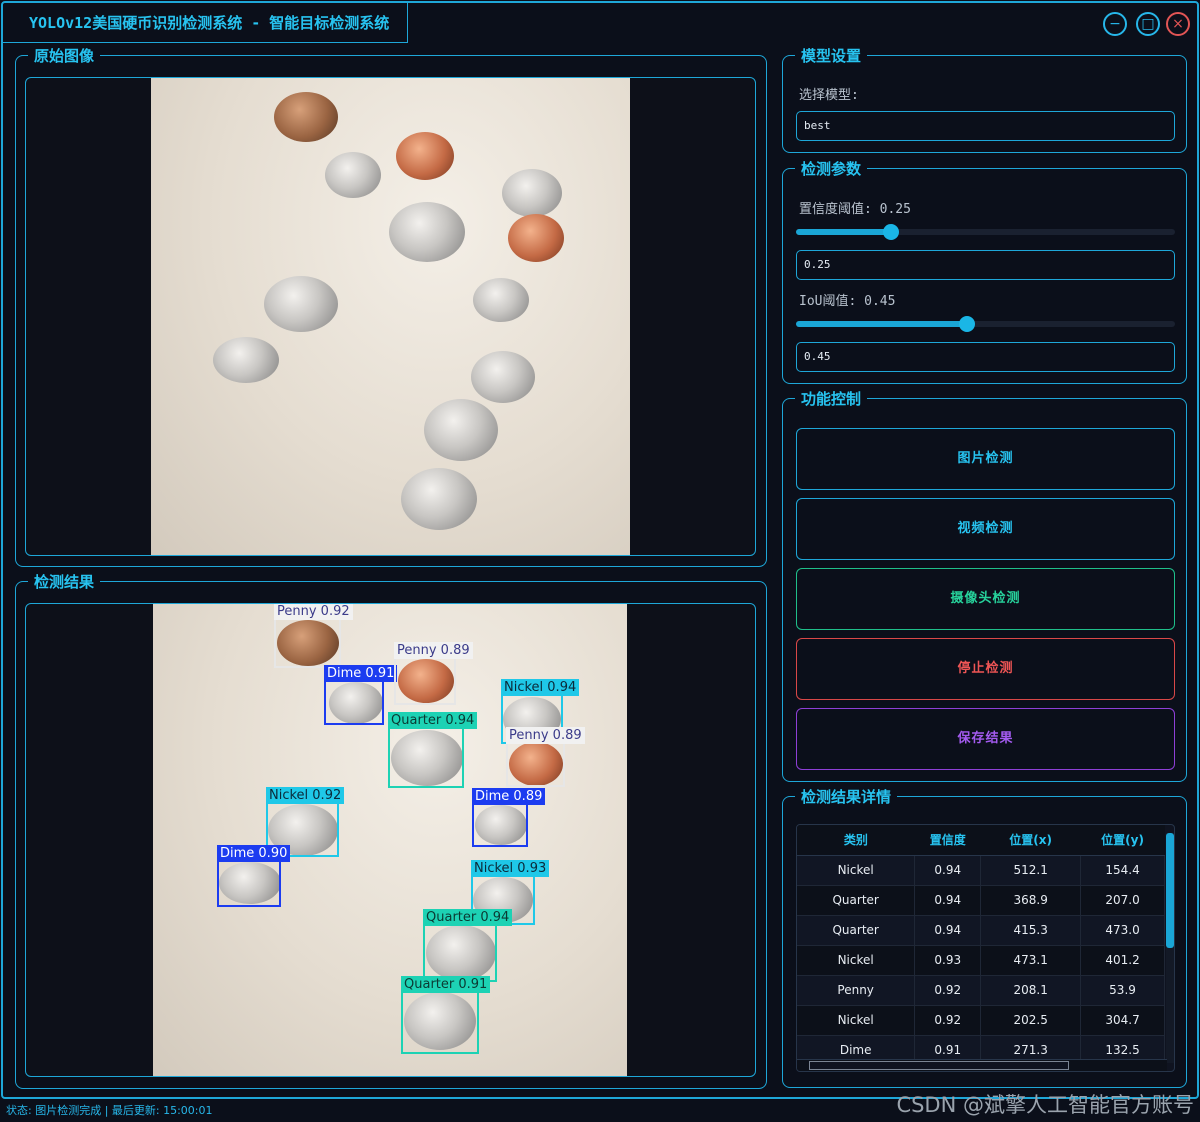 The height and width of the screenshot is (1122, 1200). I want to click on vertical-scroll-thumb, so click(1170, 890).